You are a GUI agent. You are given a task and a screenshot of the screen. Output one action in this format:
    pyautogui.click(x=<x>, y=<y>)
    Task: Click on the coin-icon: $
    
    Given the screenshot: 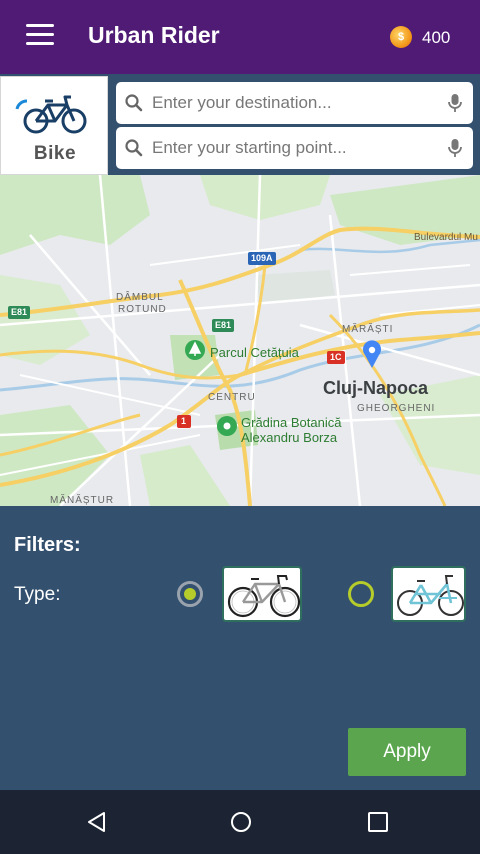 What is the action you would take?
    pyautogui.click(x=401, y=37)
    